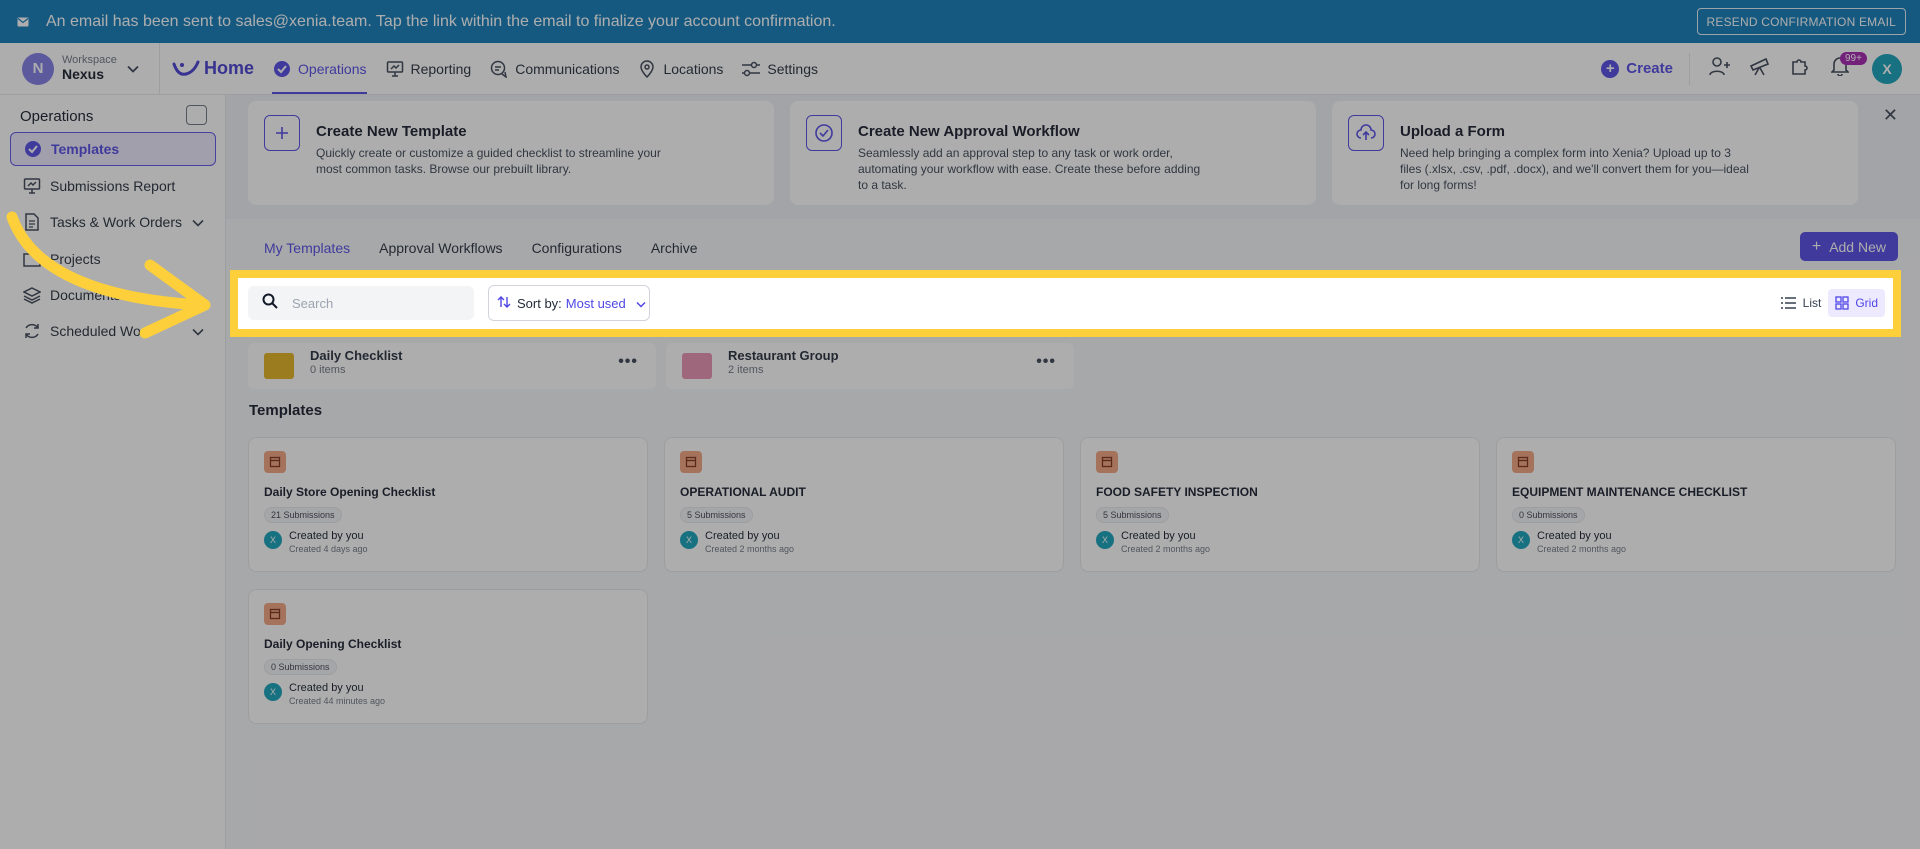  Describe the element at coordinates (680, 68) in the screenshot. I see `nav-locations: Locations` at that location.